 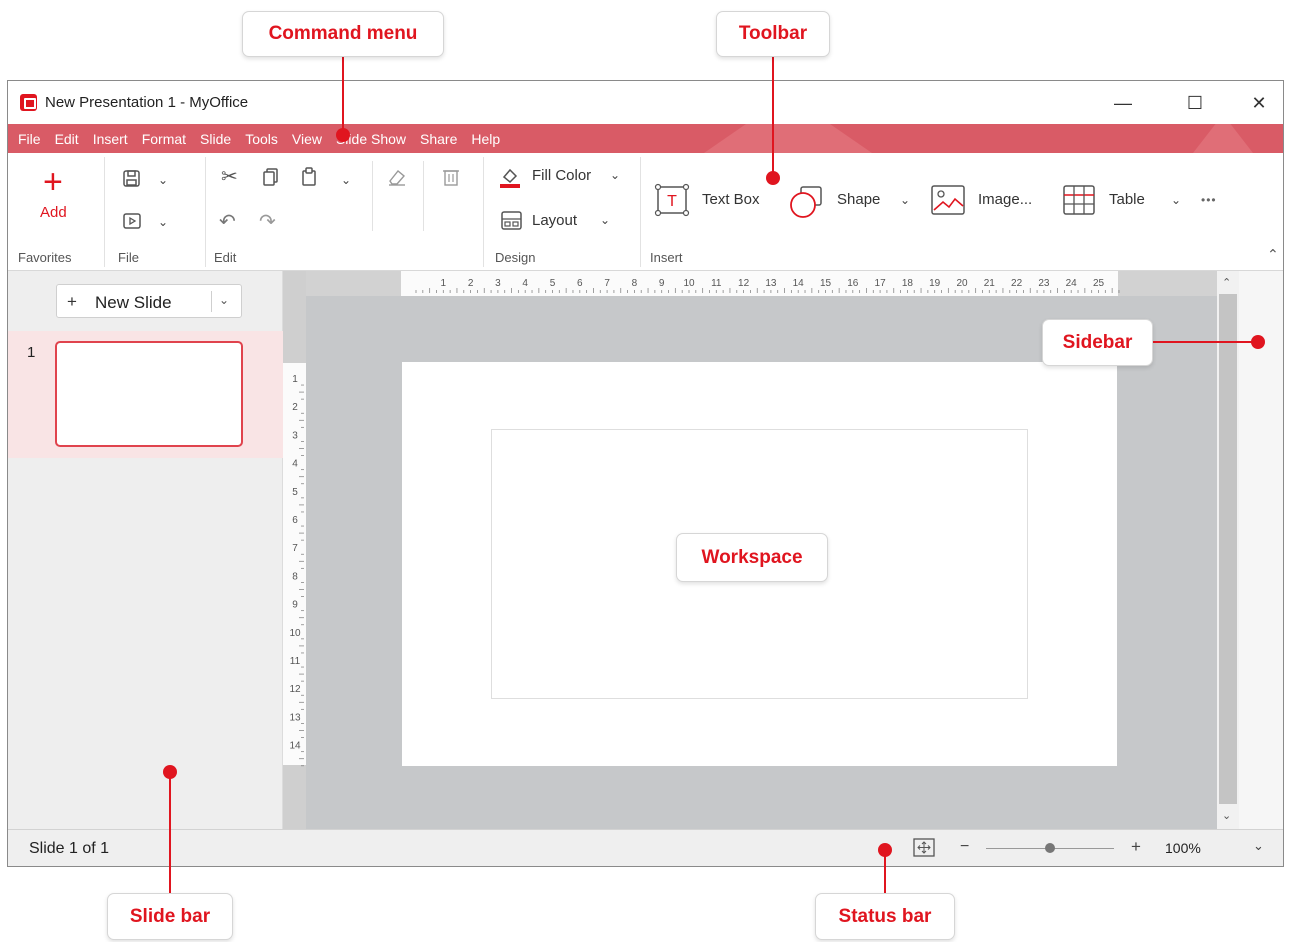 What do you see at coordinates (859, 199) in the screenshot?
I see `shape-label: Shape` at bounding box center [859, 199].